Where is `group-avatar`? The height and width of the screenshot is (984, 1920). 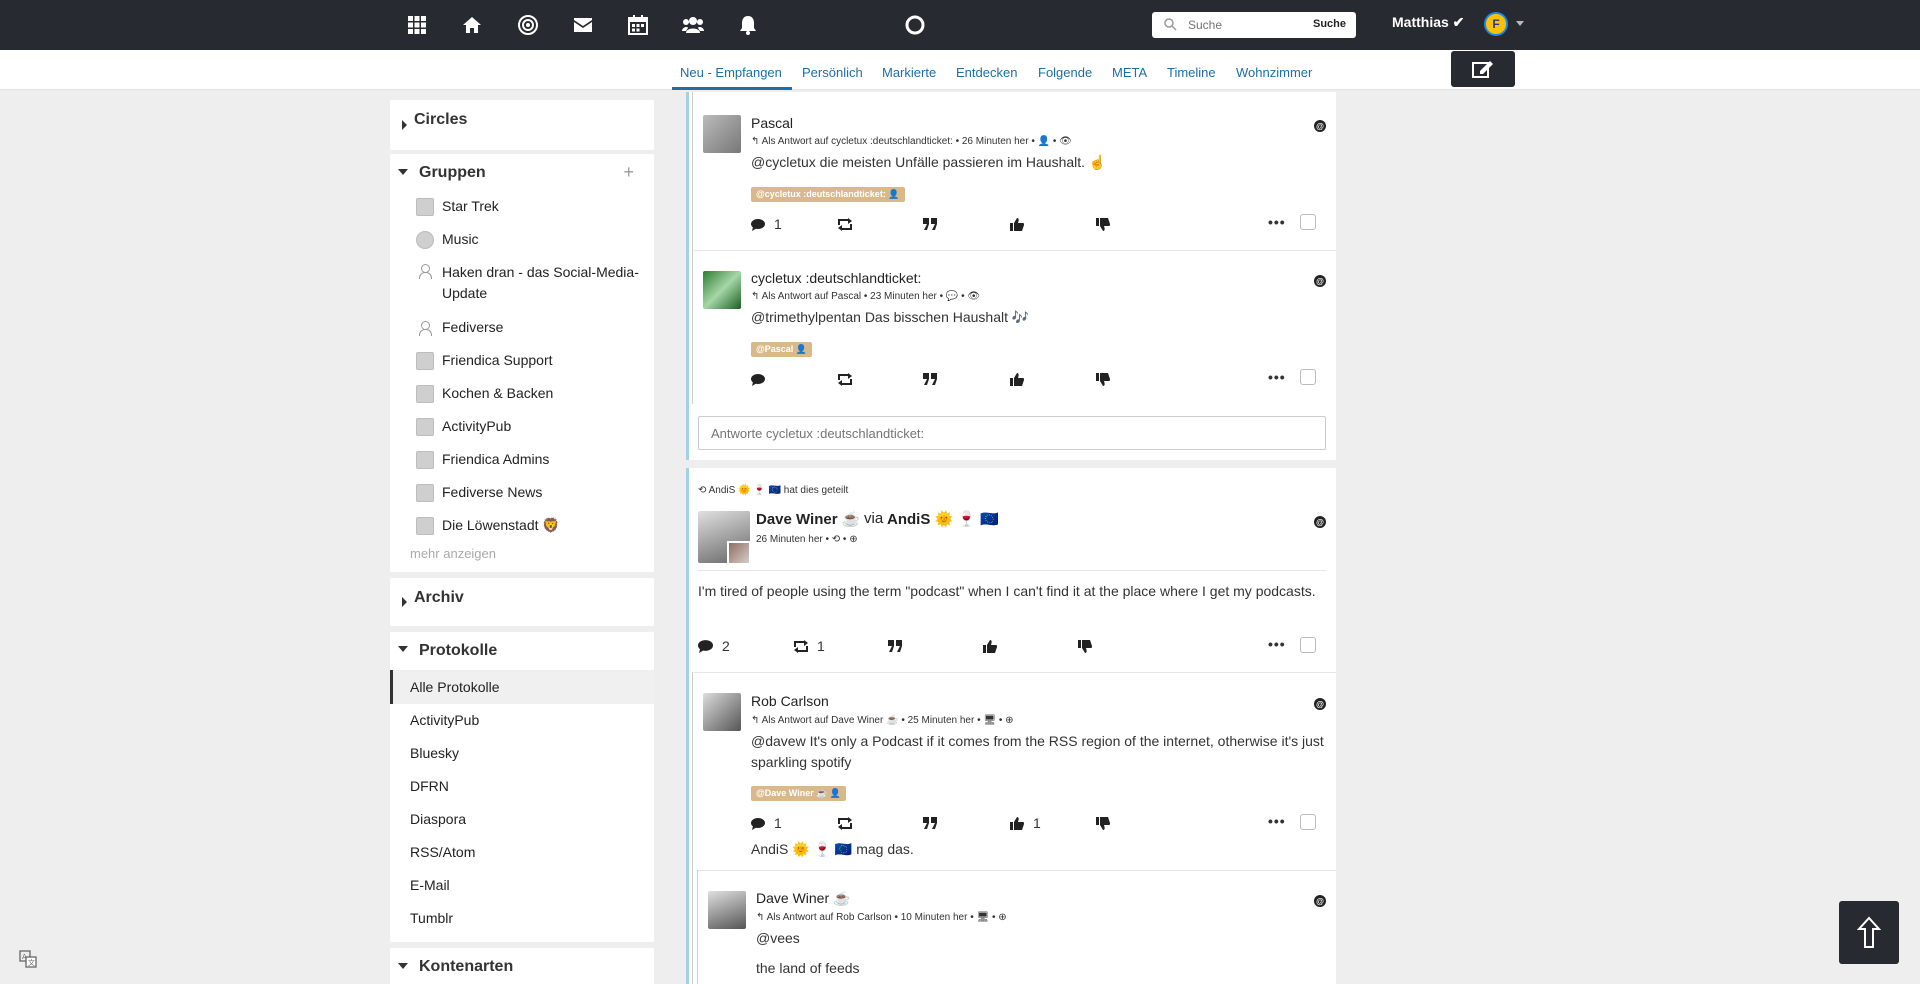 group-avatar is located at coordinates (425, 493).